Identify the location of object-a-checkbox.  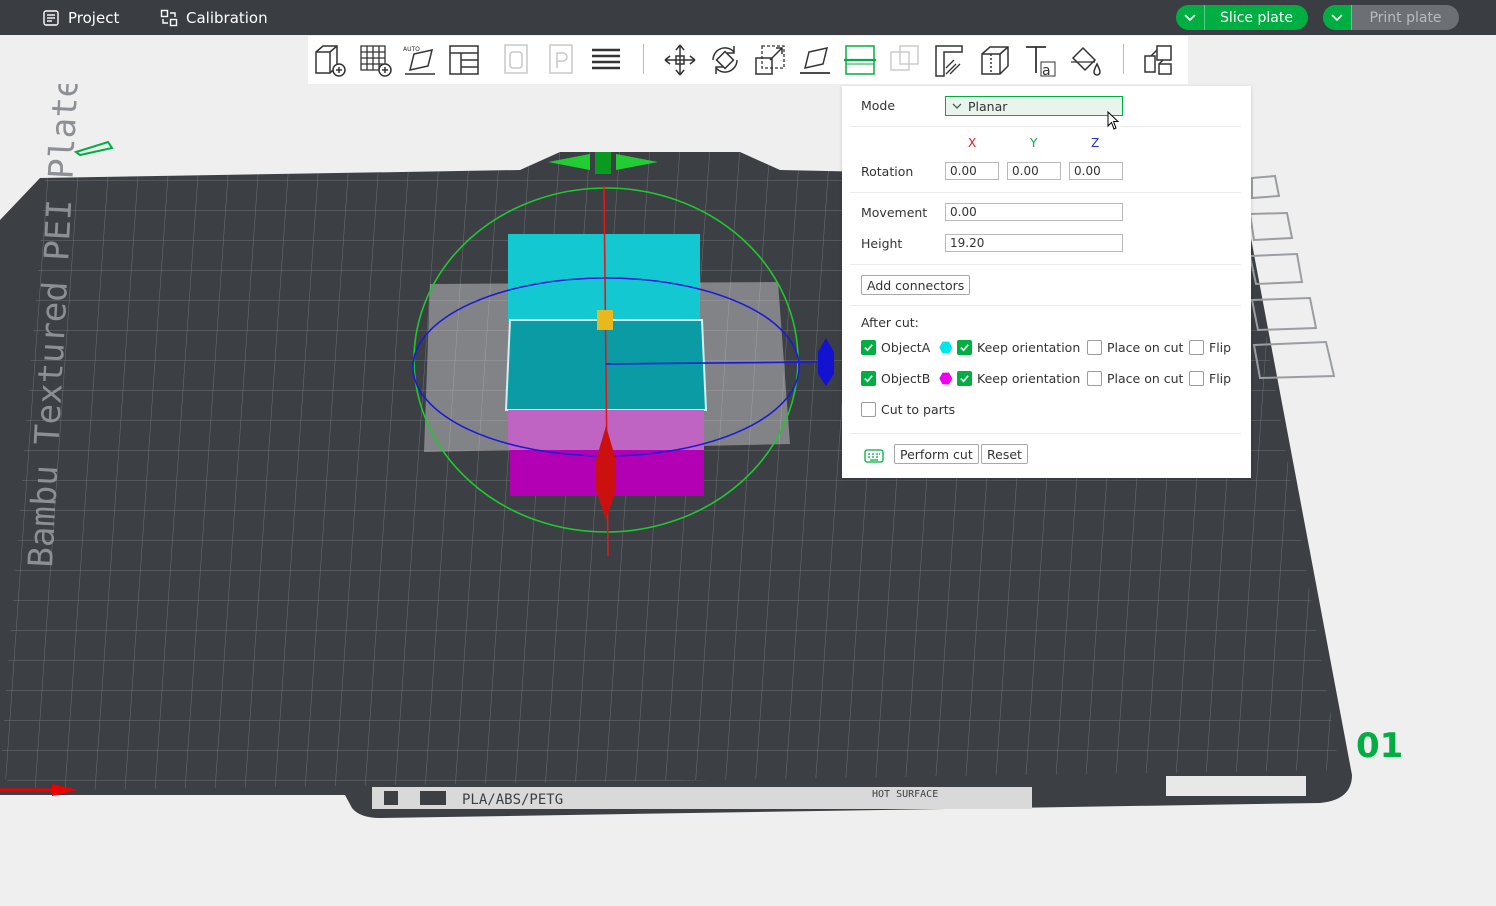
(868, 347).